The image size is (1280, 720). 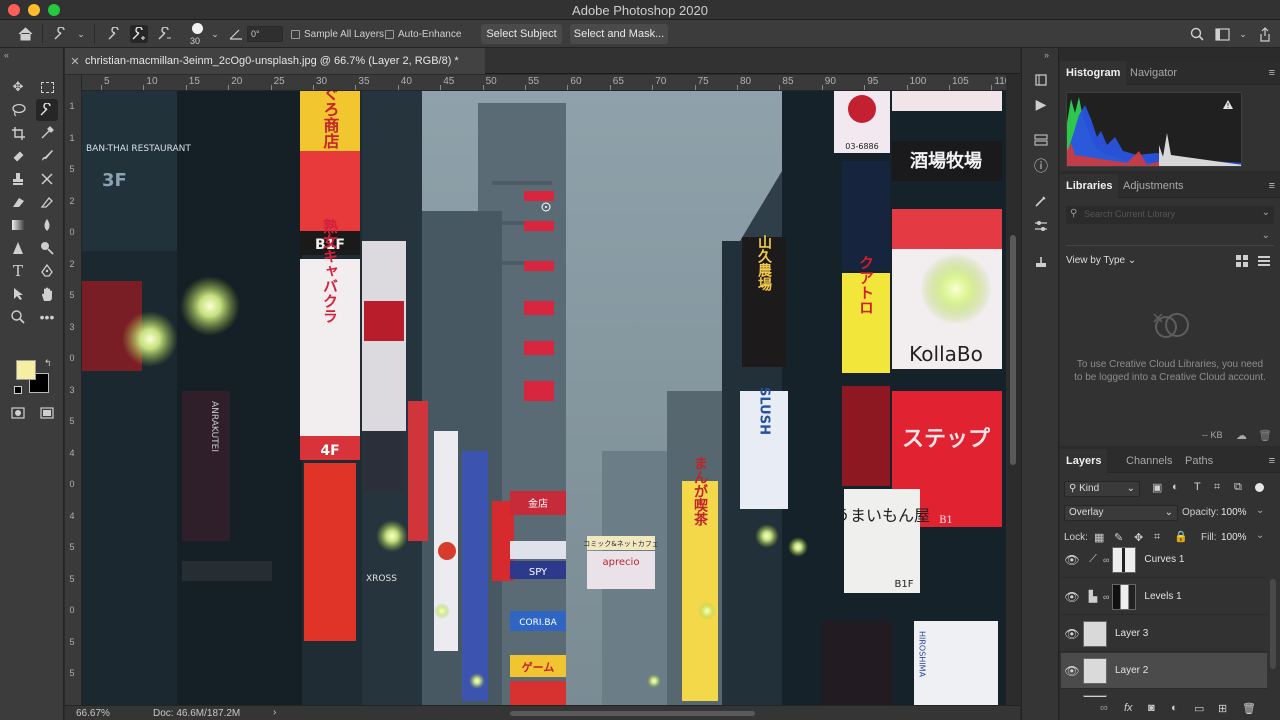 What do you see at coordinates (25, 34) in the screenshot?
I see `home-icon` at bounding box center [25, 34].